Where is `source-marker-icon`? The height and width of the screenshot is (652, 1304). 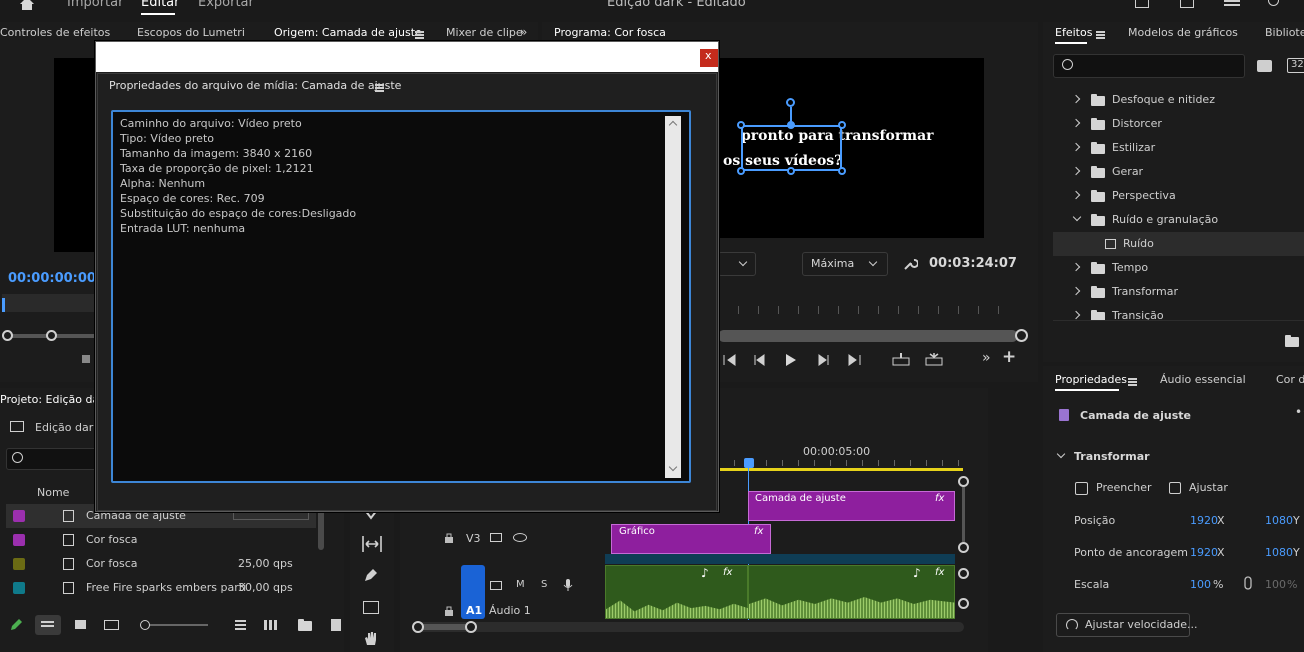 source-marker-icon is located at coordinates (86, 359).